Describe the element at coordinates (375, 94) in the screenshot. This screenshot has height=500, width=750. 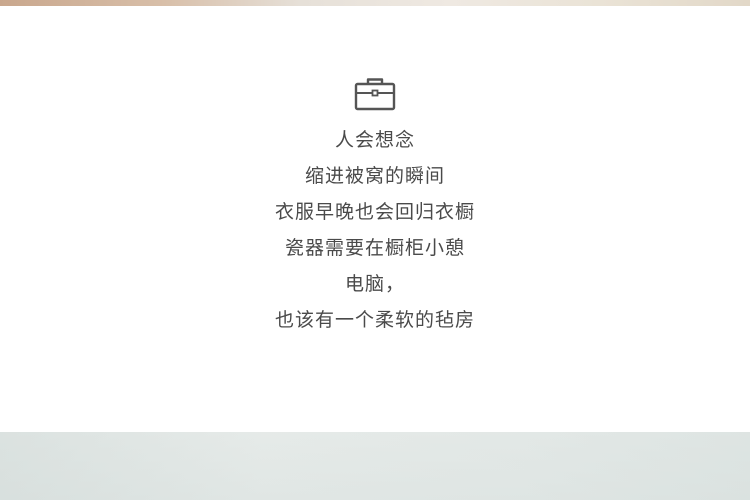
I see `briefcase-icon` at that location.